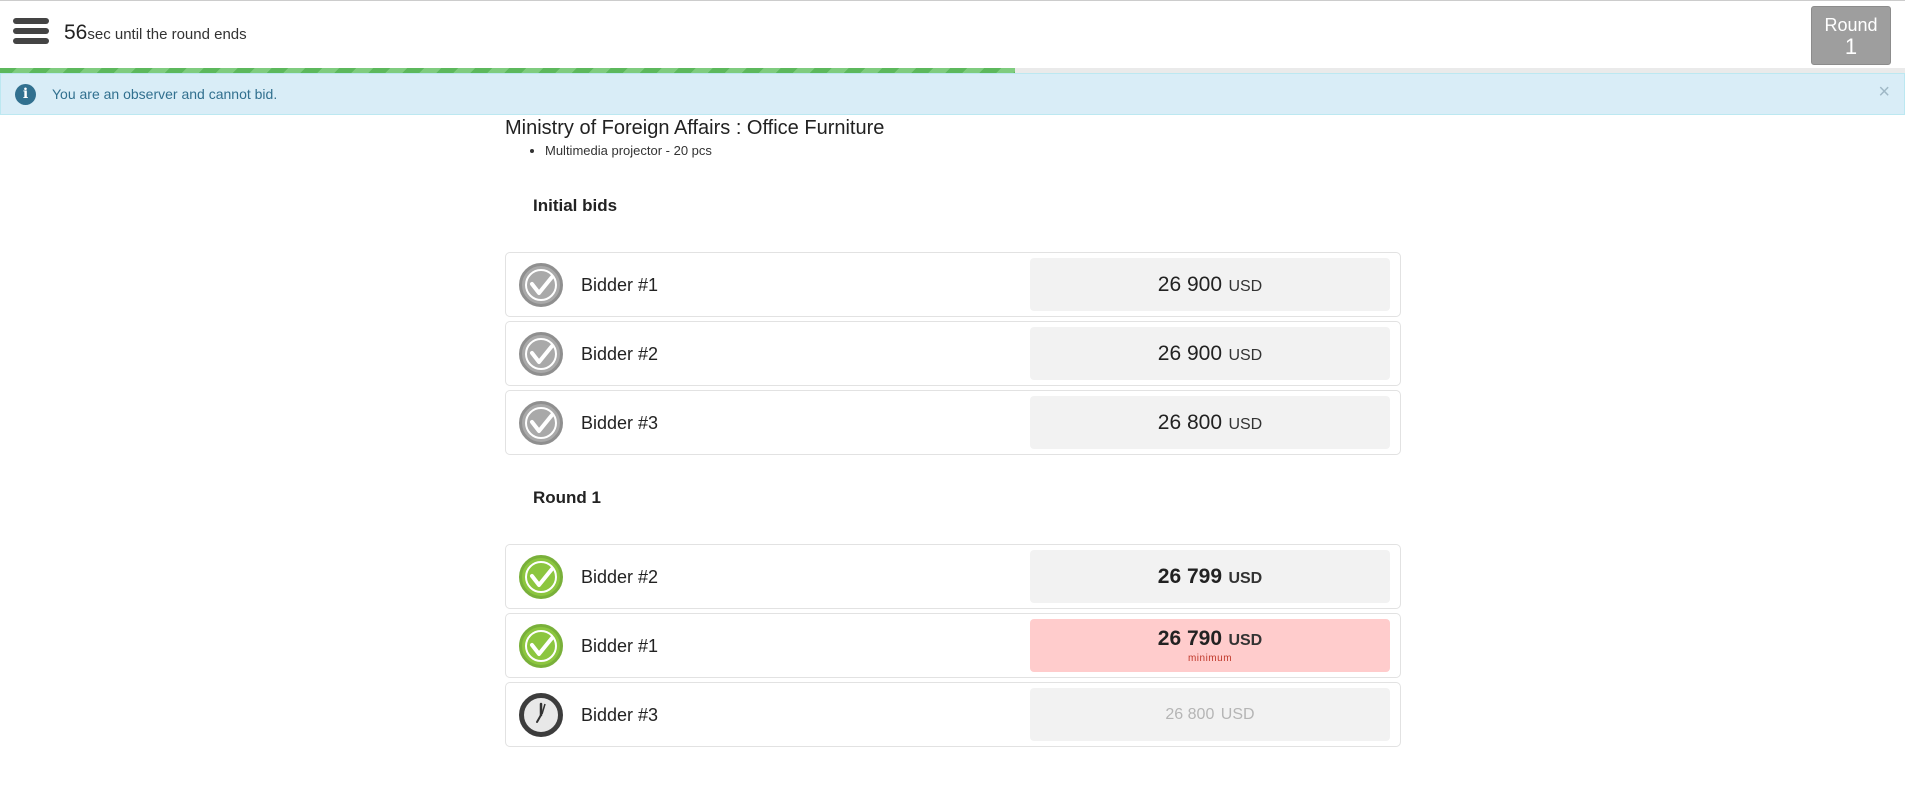 The height and width of the screenshot is (790, 1905). What do you see at coordinates (167, 34) in the screenshot?
I see `timer-text: sec until the round ends` at bounding box center [167, 34].